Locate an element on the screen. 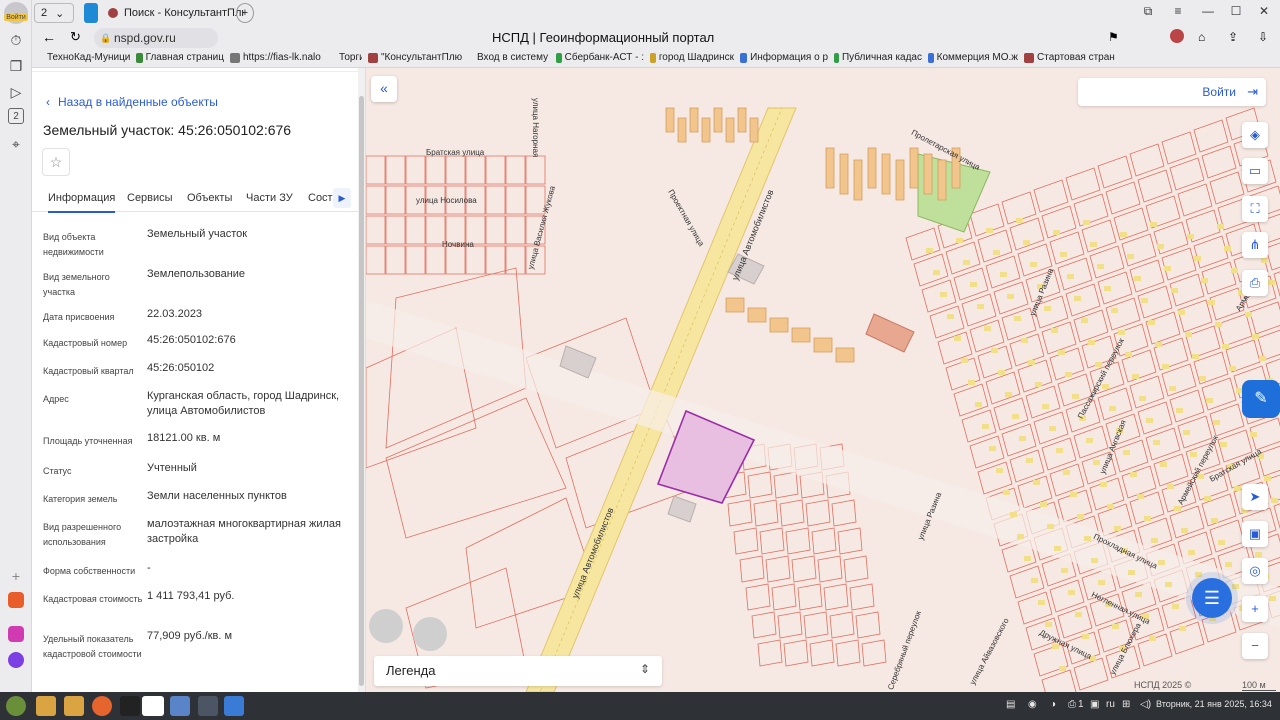 The width and height of the screenshot is (1280, 720). minimize-icon: — is located at coordinates (1208, 13).